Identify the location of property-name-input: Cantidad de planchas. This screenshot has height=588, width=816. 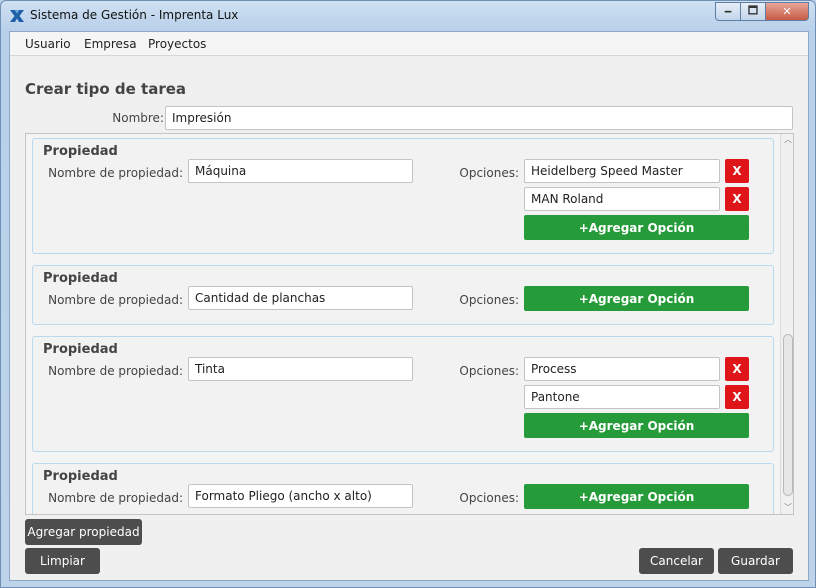
(300, 298).